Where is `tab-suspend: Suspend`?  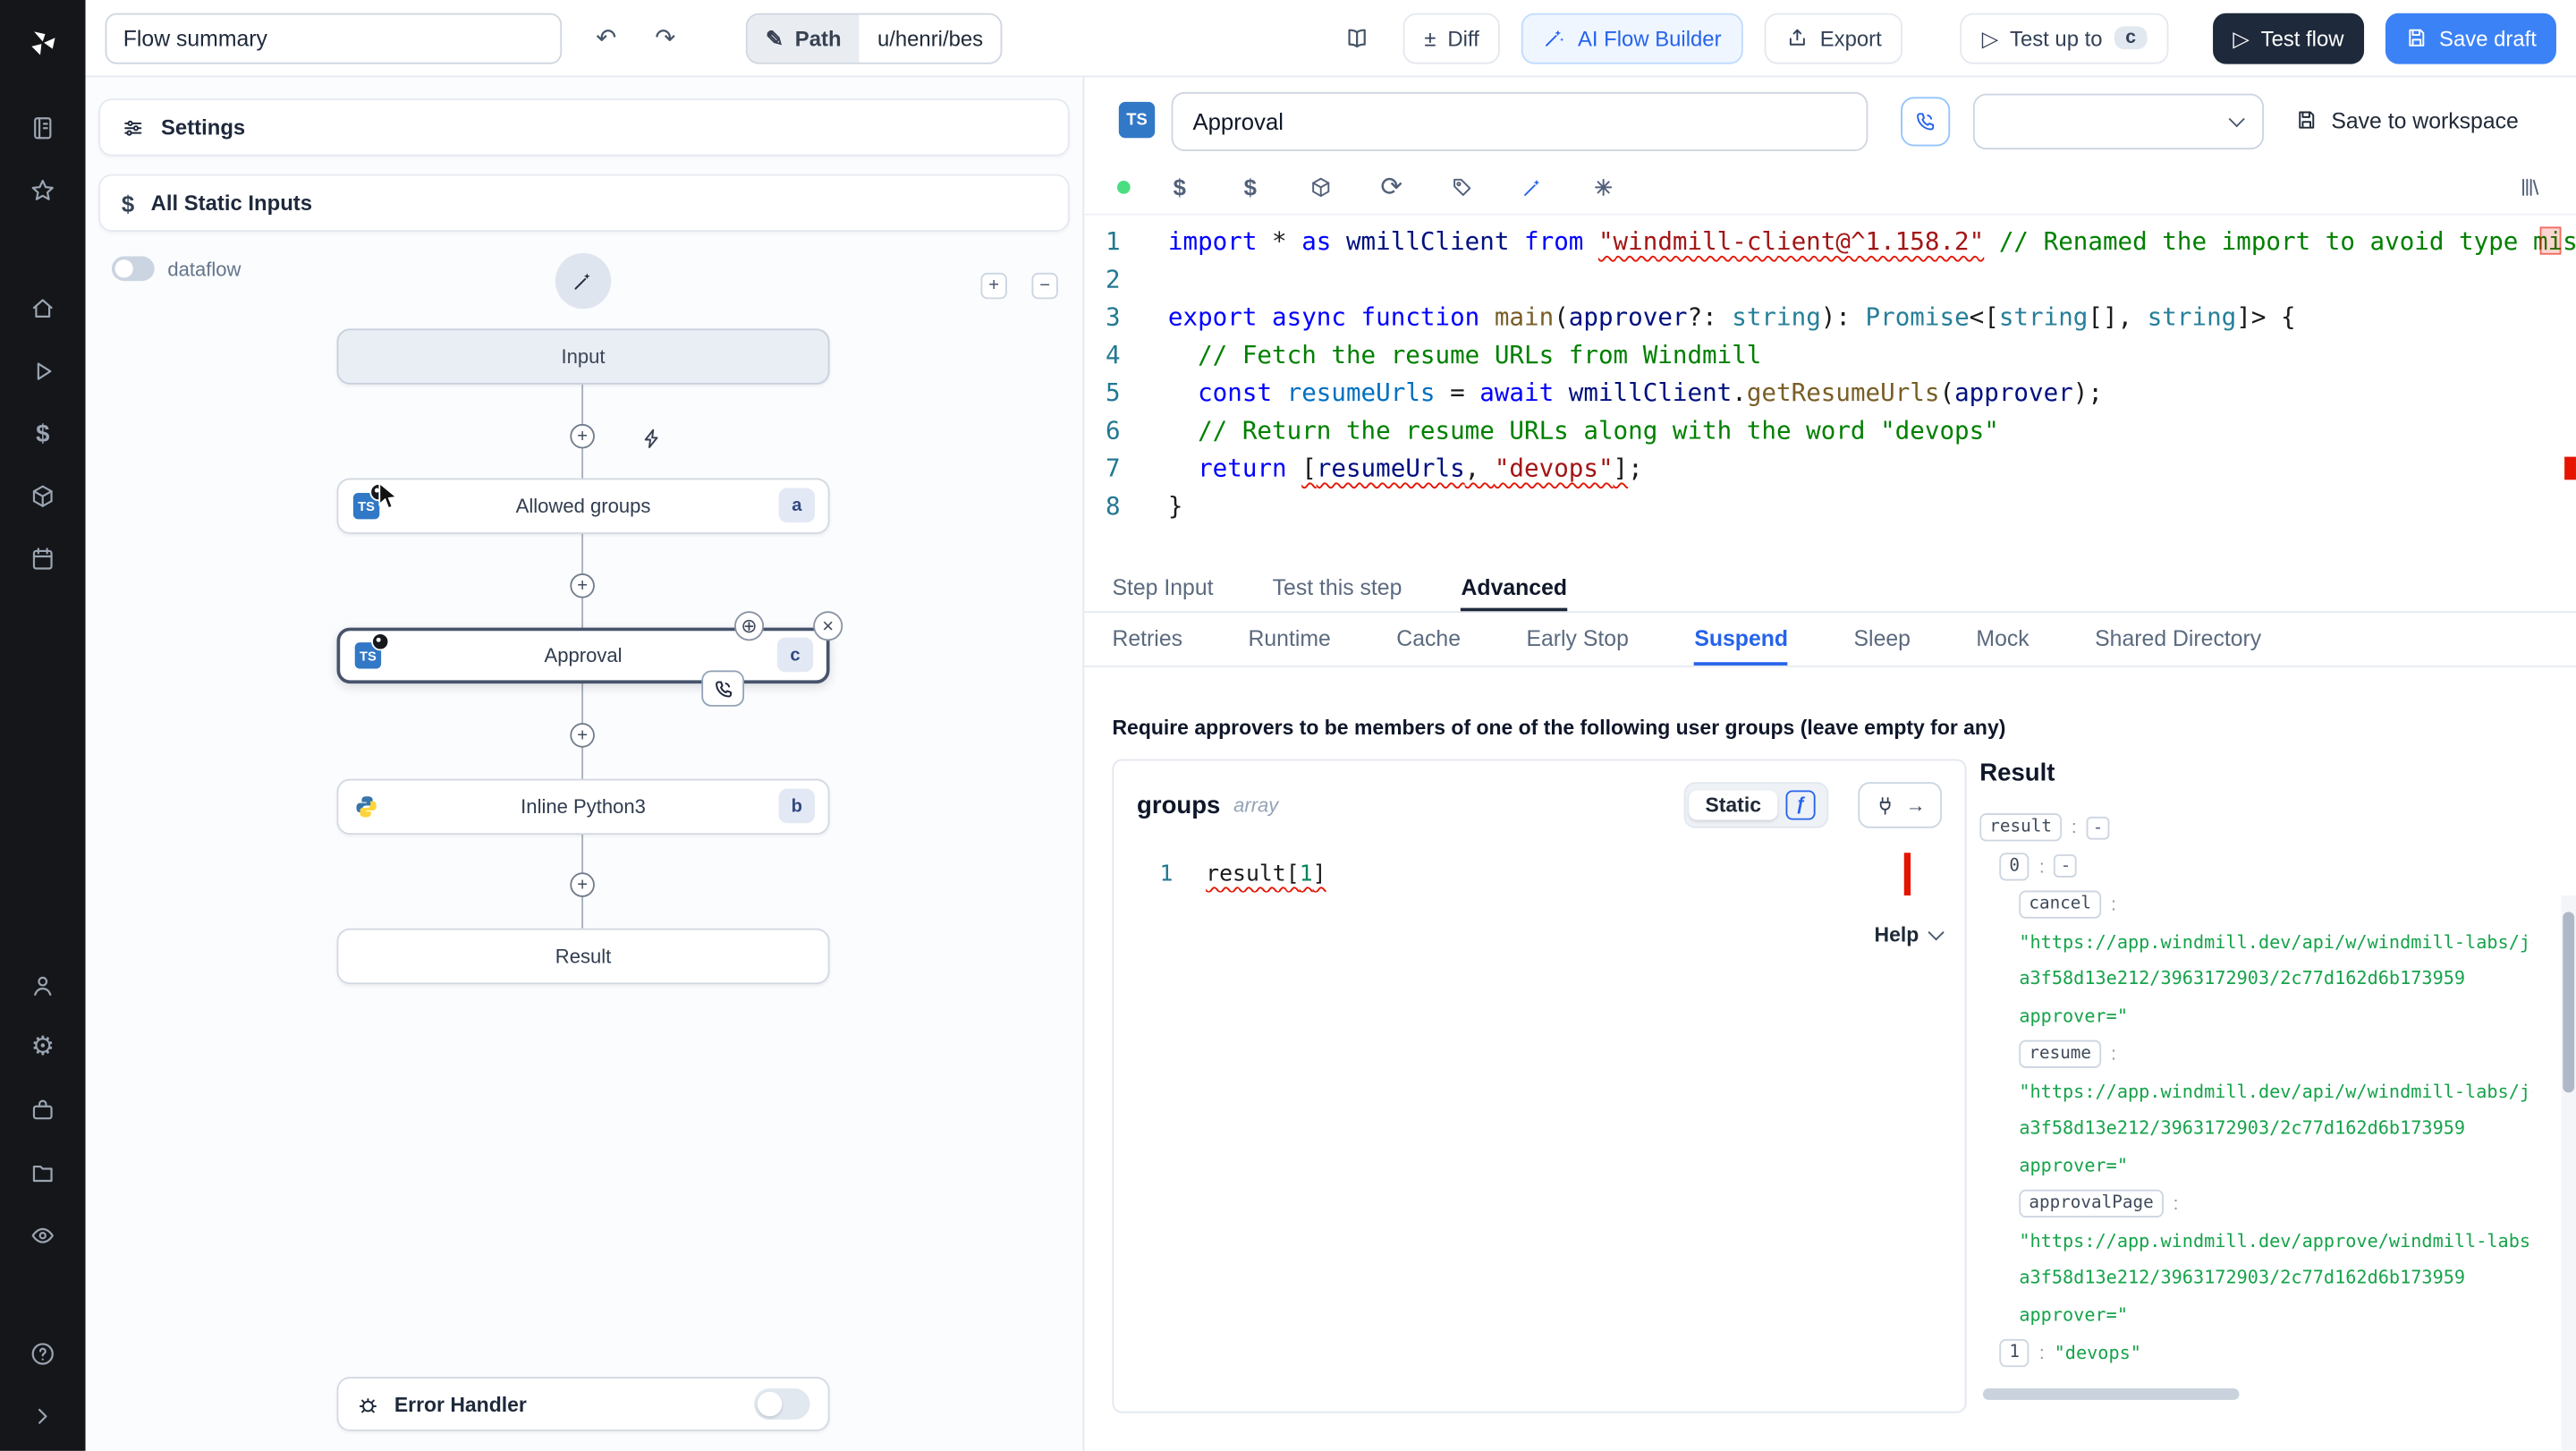 tab-suspend: Suspend is located at coordinates (1741, 639).